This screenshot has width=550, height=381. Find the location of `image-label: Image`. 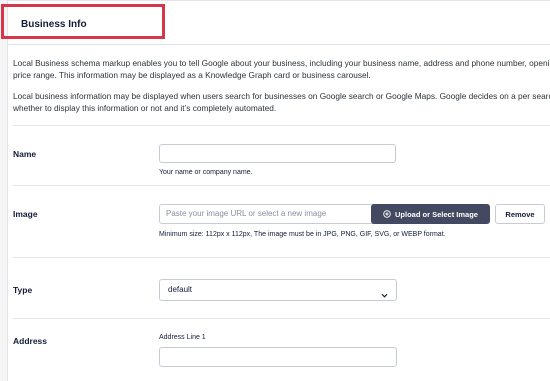

image-label: Image is located at coordinates (25, 214).